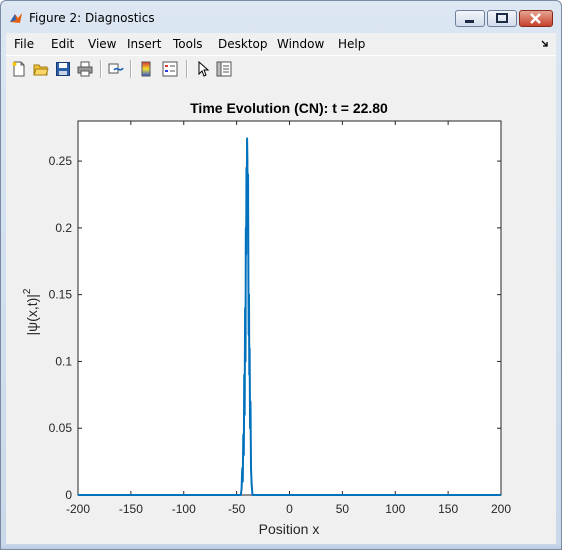  I want to click on minimize-button, so click(470, 18).